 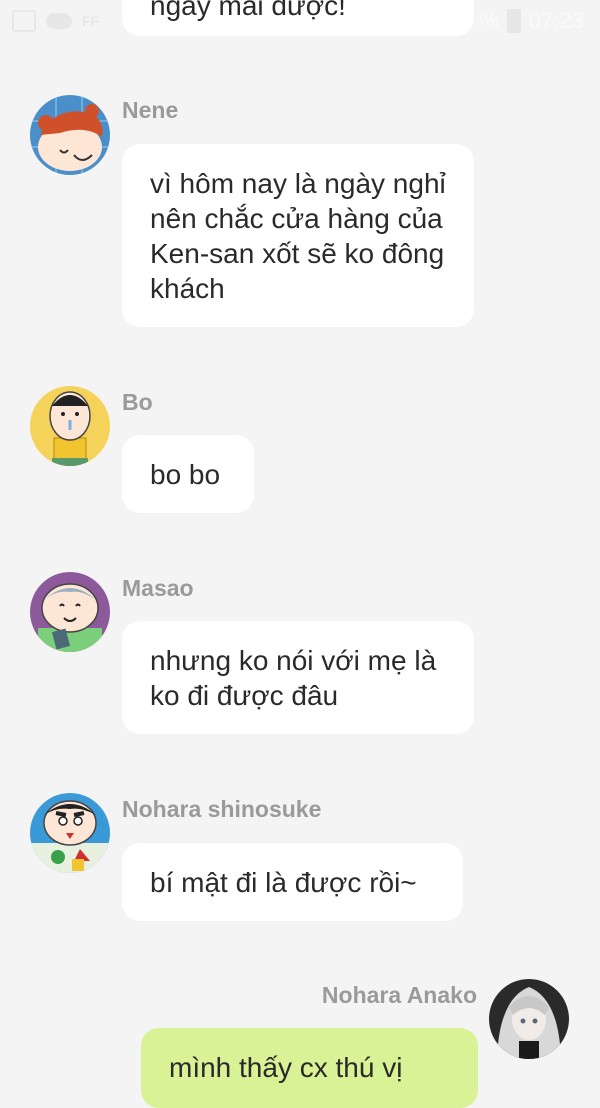 What do you see at coordinates (300, 22) in the screenshot?
I see `status-bar: FF % 07:23` at bounding box center [300, 22].